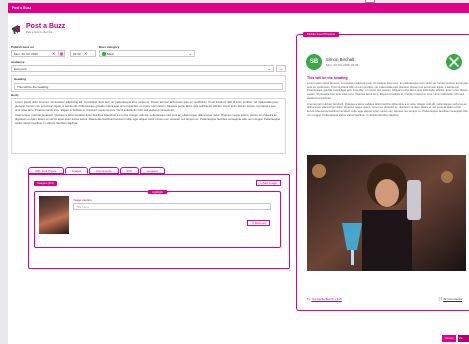  Describe the element at coordinates (104, 54) in the screenshot. I see `category-color-dot` at that location.